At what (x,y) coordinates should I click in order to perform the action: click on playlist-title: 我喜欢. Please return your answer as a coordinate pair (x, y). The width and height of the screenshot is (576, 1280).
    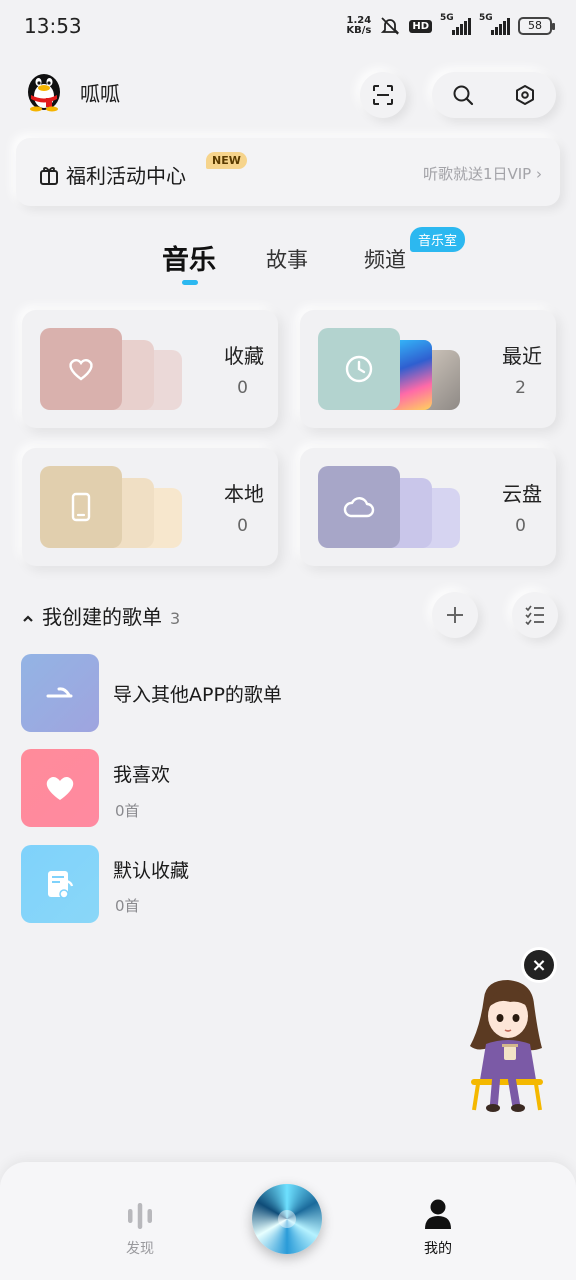
    Looking at the image, I should click on (141, 773).